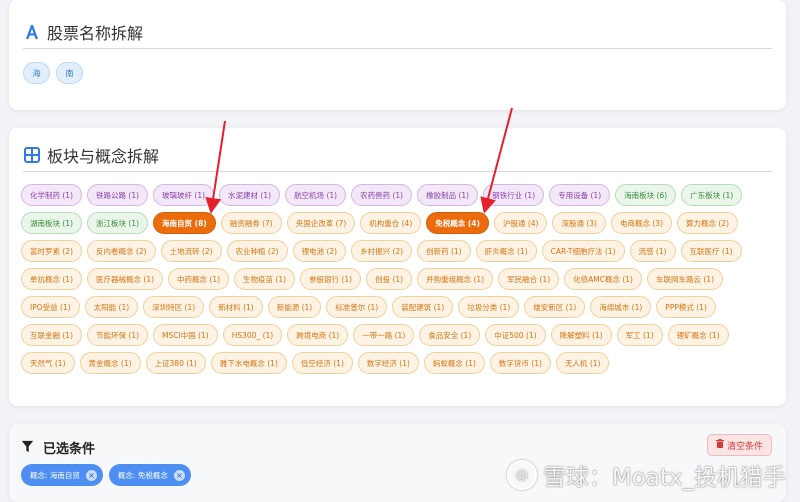 This screenshot has width=800, height=502. Describe the element at coordinates (95, 33) in the screenshot. I see `stock-name-title: 股票名称拆解` at that location.